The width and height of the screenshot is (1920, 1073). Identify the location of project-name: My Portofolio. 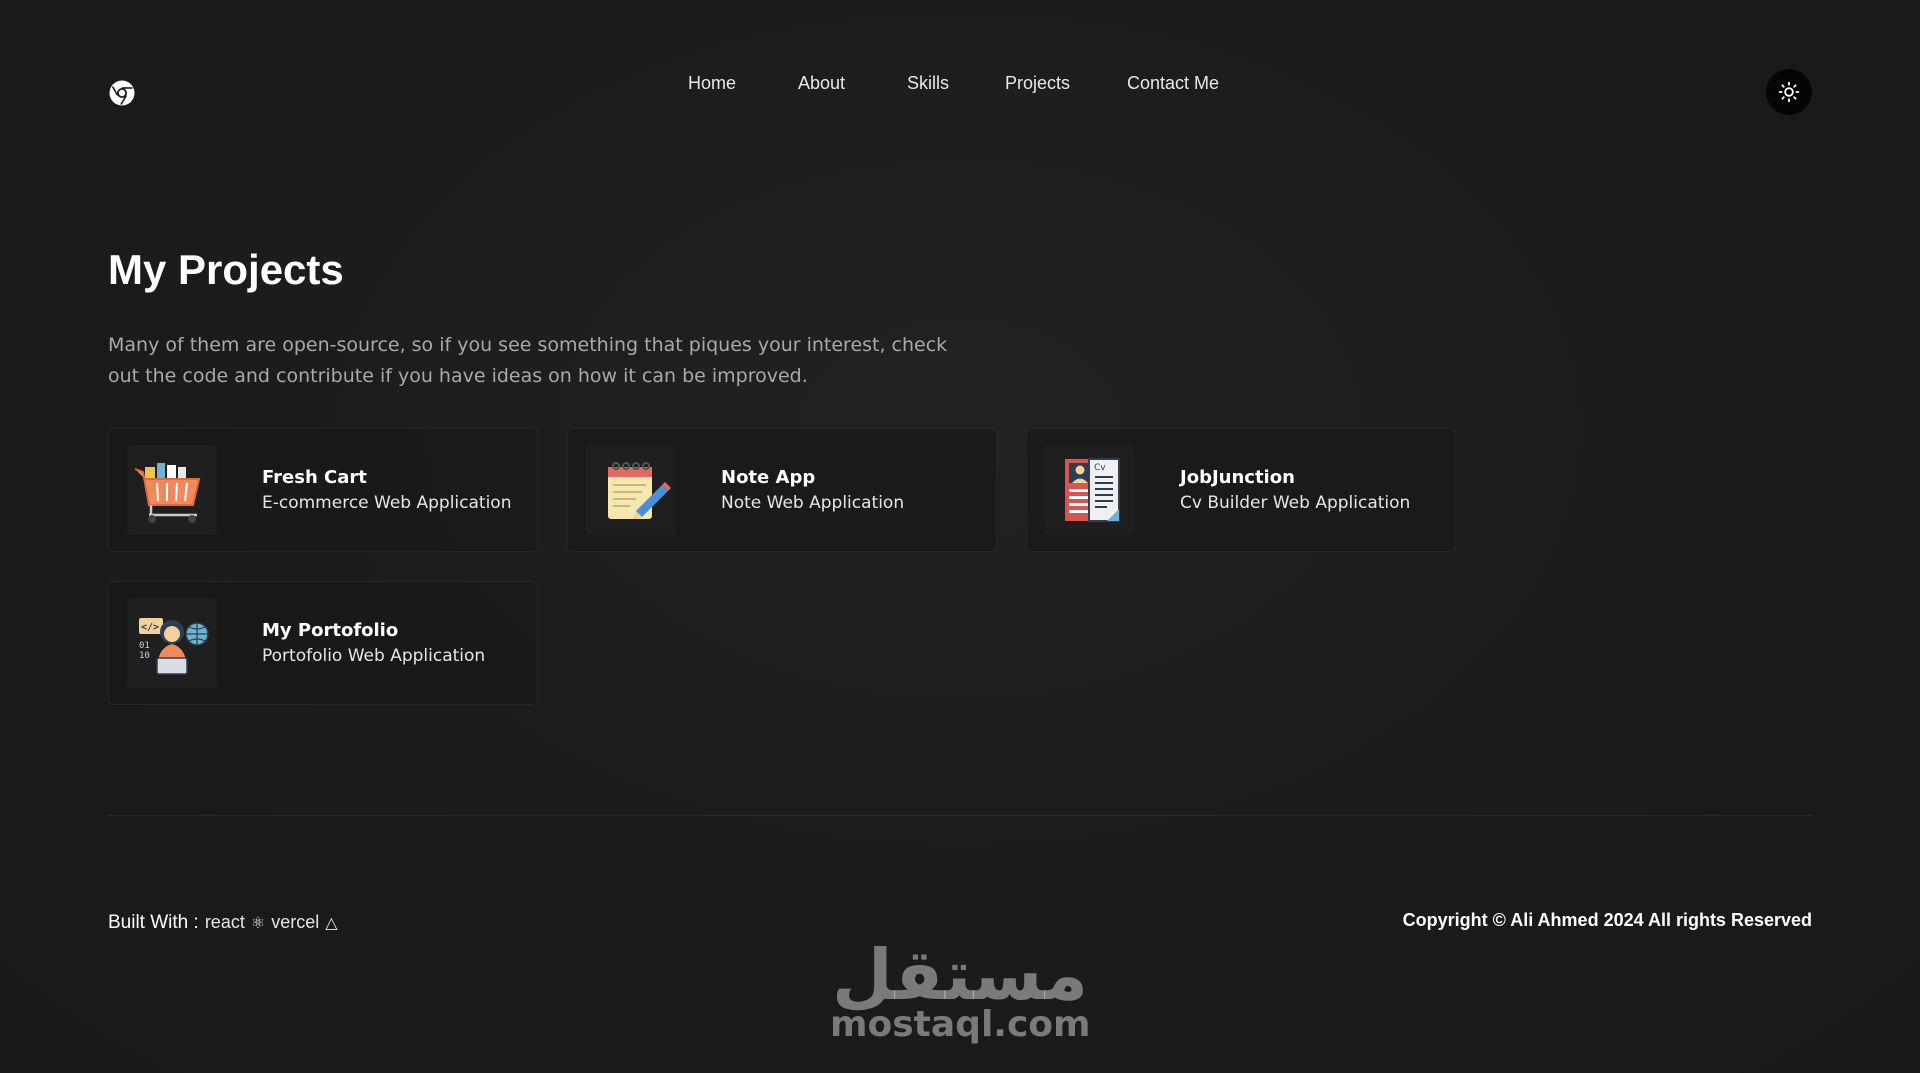
(330, 630).